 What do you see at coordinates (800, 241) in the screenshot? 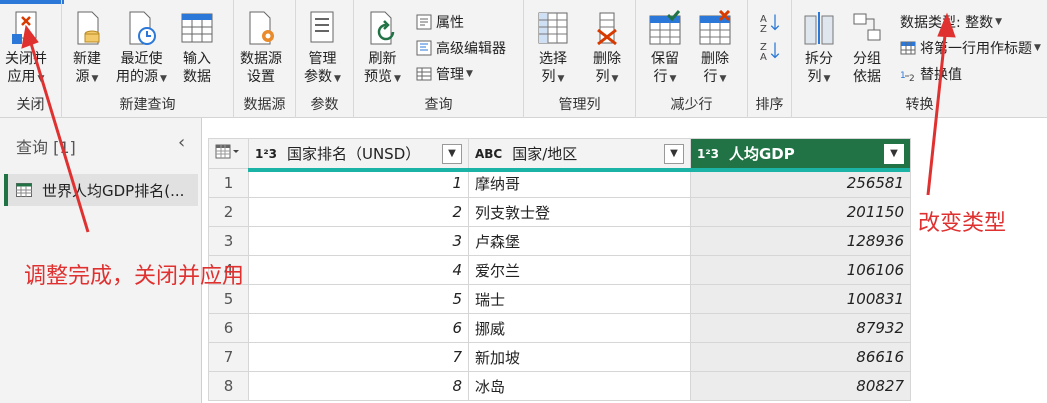
I see `cell-gdp: 128936` at bounding box center [800, 241].